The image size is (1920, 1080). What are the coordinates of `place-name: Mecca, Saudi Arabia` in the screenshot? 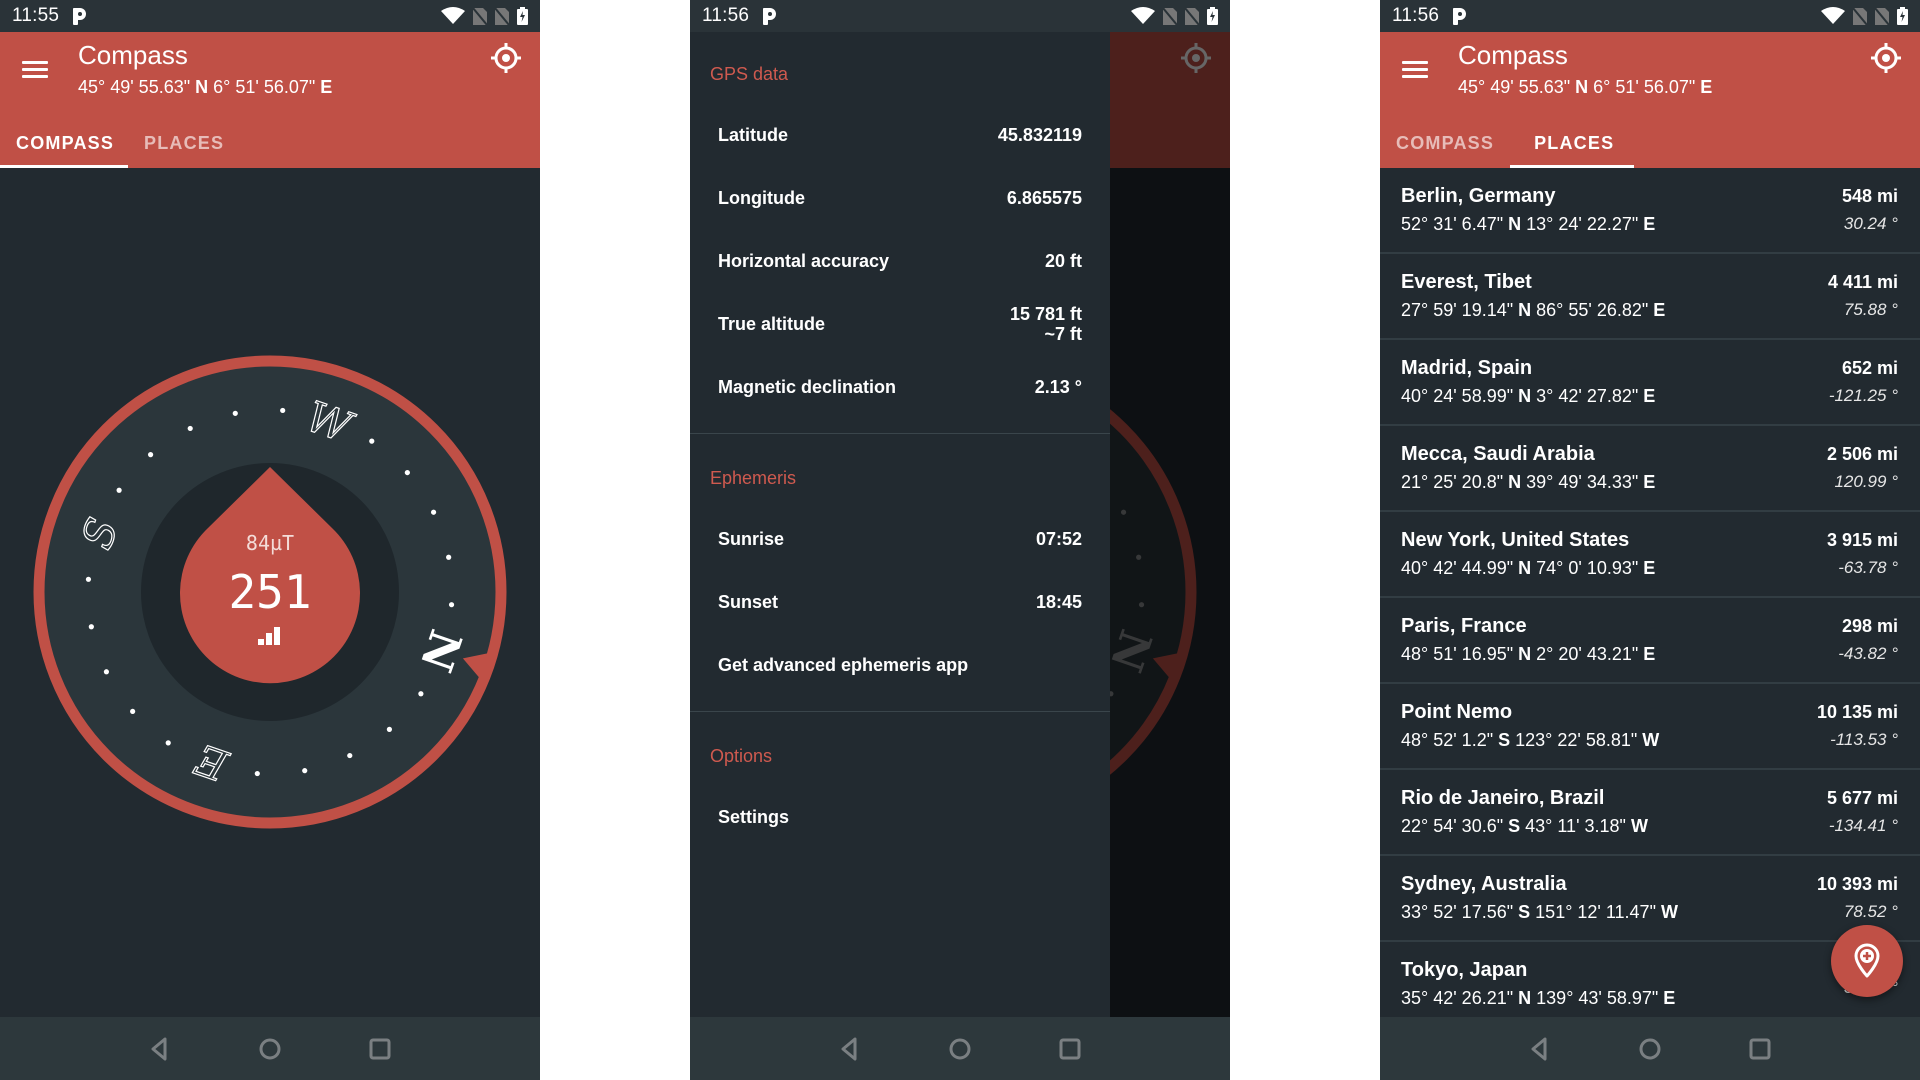 It's located at (1498, 454).